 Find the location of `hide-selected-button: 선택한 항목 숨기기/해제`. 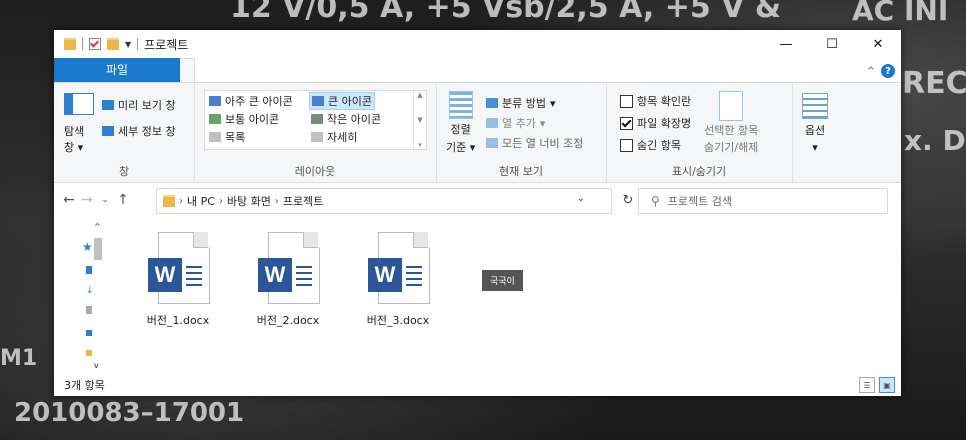

hide-selected-button: 선택한 항목 숨기기/해제 is located at coordinates (731, 123).